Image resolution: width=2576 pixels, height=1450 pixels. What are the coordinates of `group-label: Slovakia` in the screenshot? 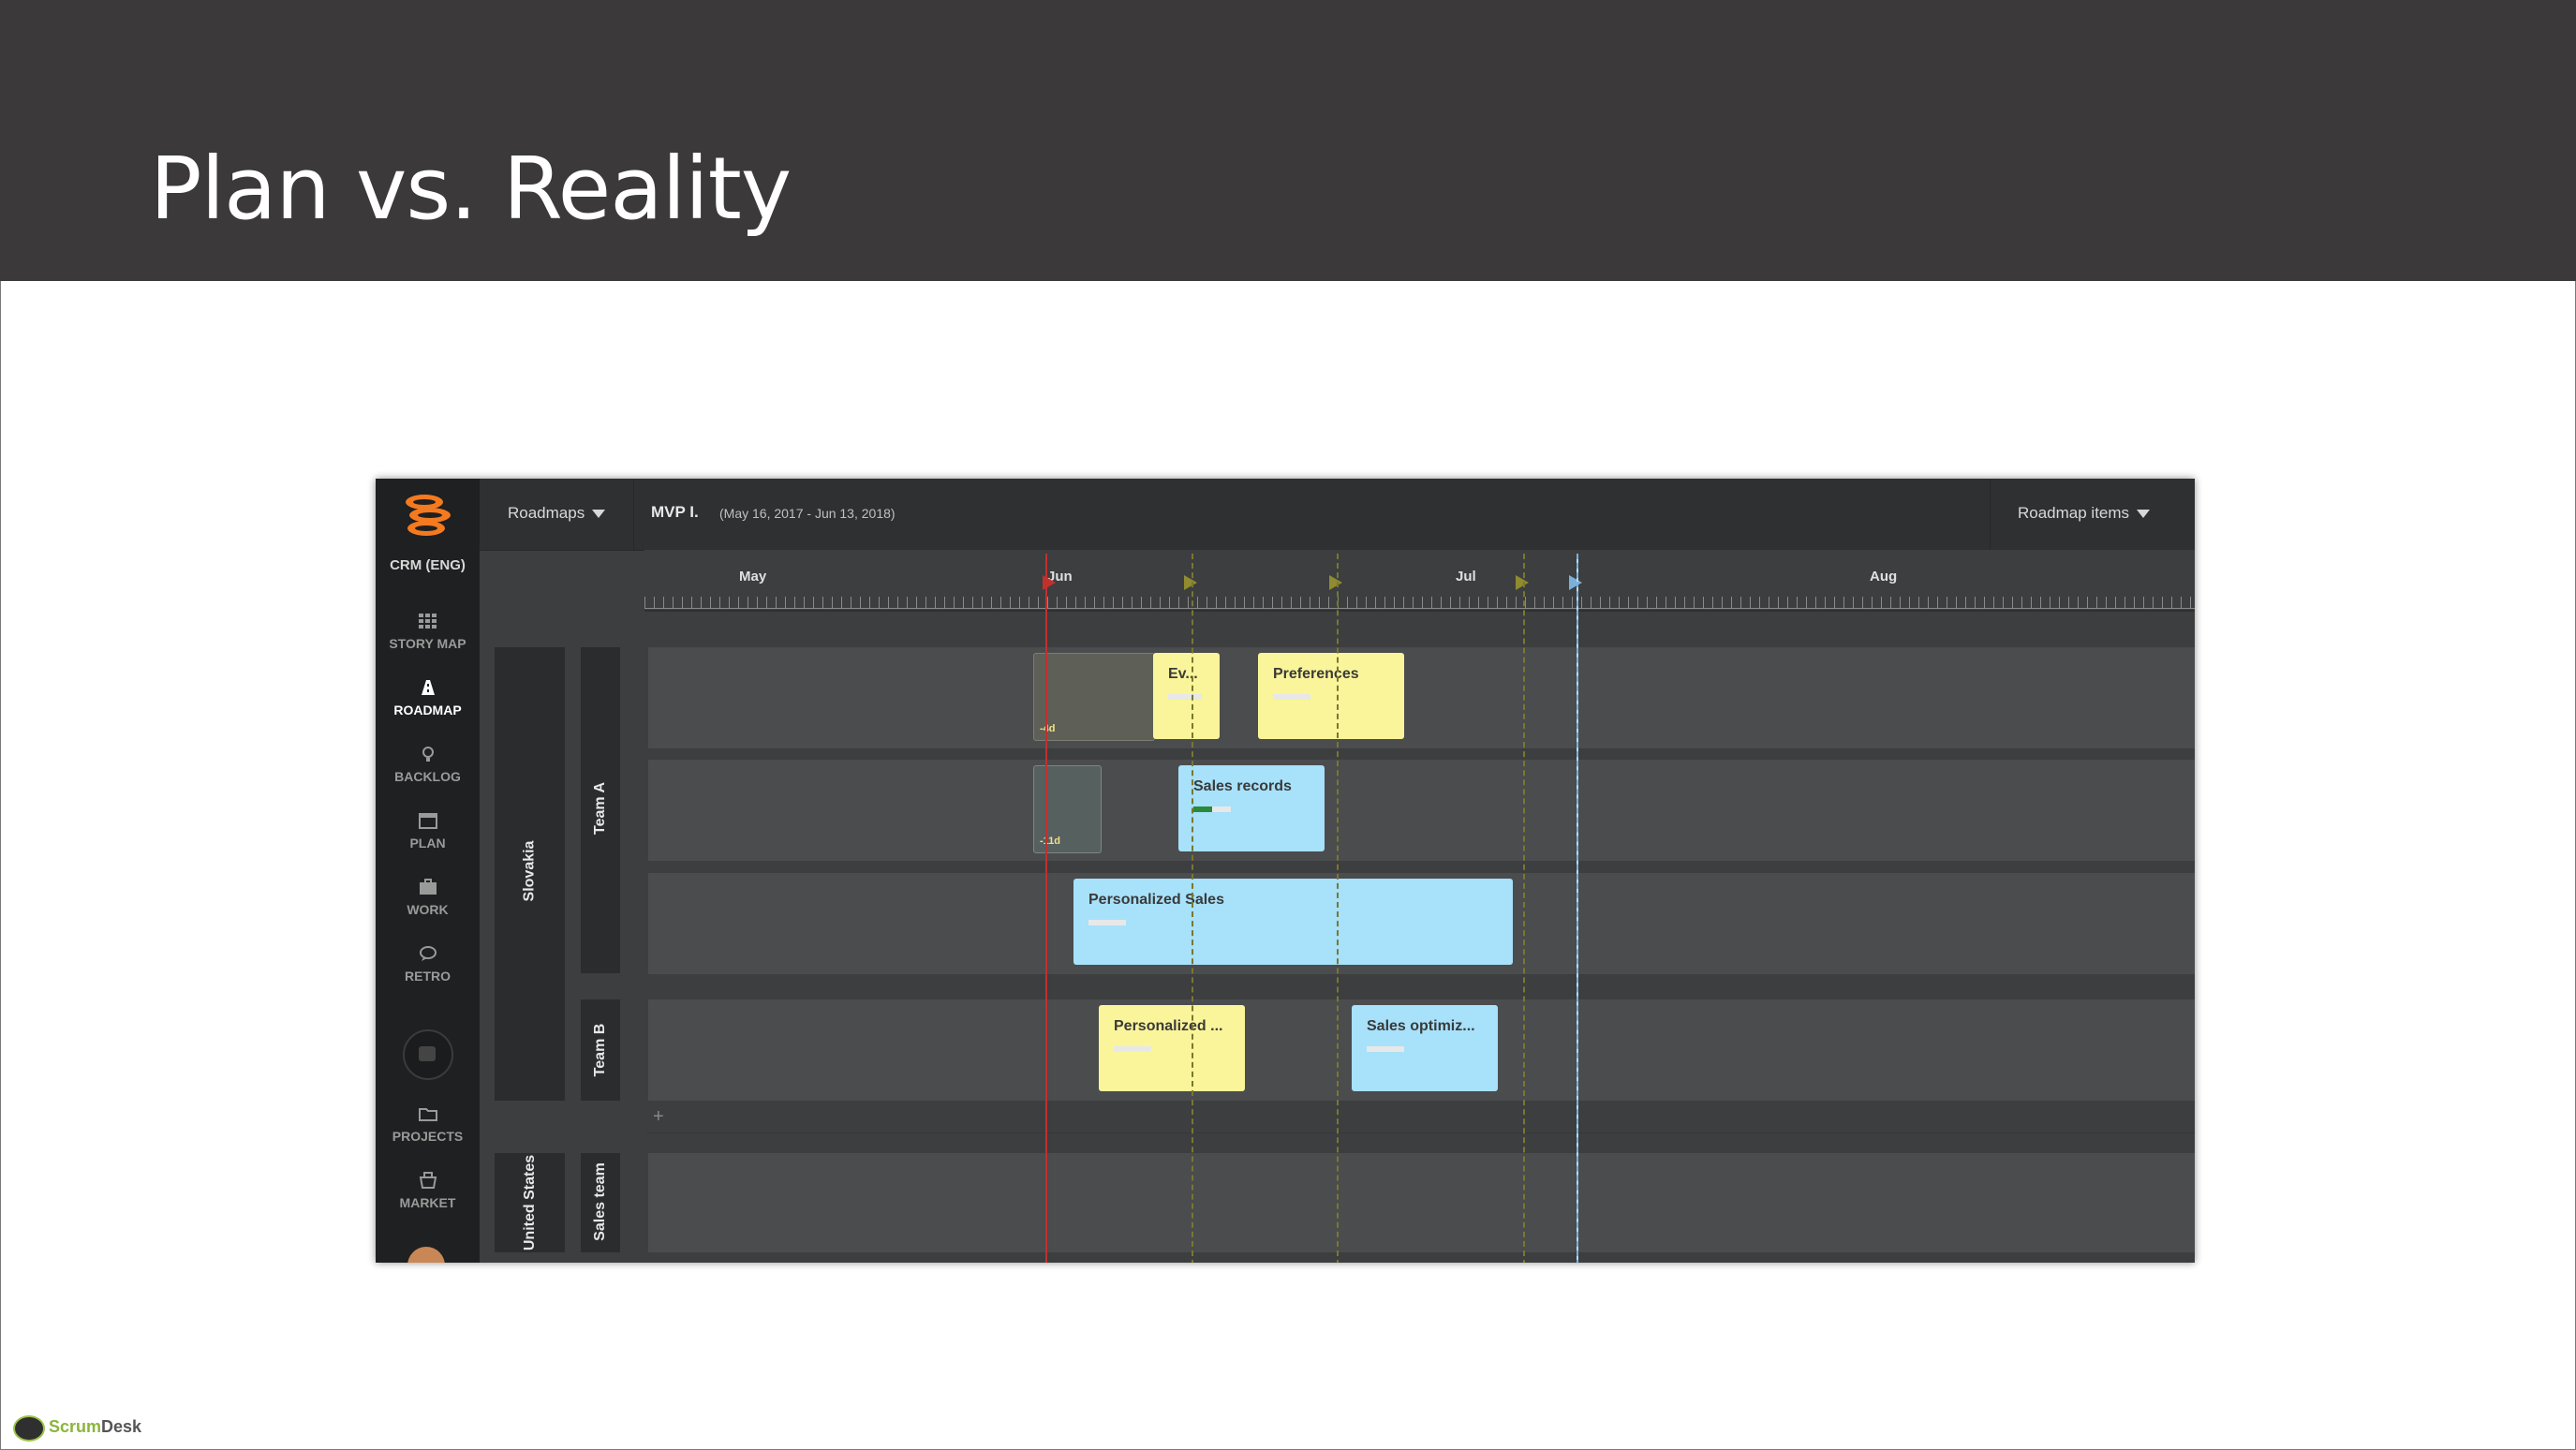 It's located at (529, 871).